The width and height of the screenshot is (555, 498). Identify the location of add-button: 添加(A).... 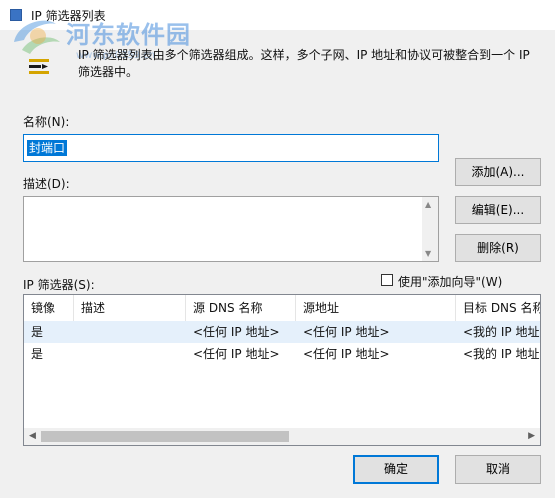
(498, 172).